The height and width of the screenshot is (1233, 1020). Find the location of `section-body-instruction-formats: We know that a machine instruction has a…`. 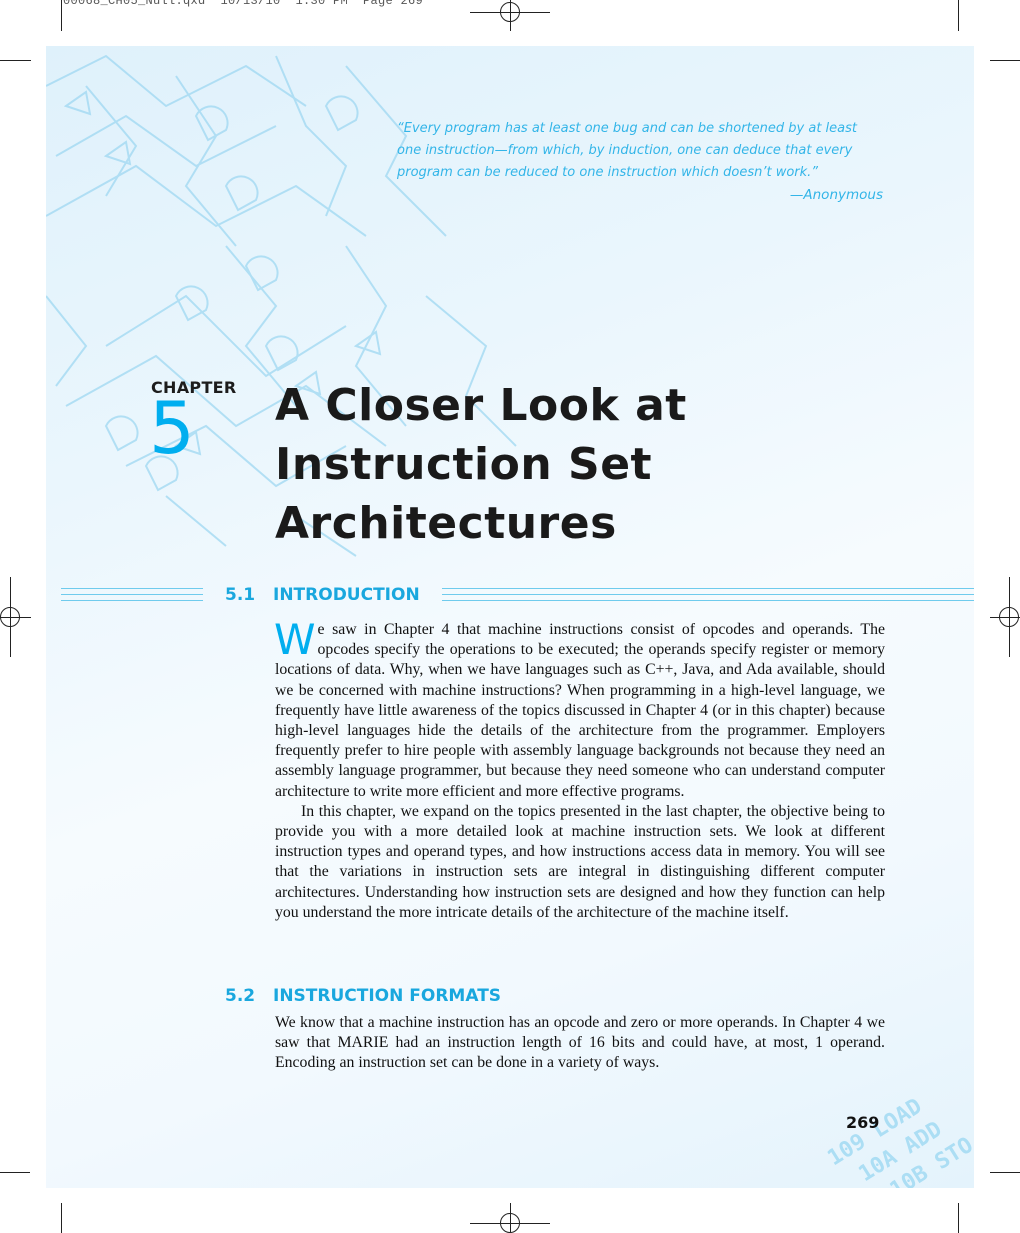

section-body-instruction-formats: We know that a machine instruction has a… is located at coordinates (580, 1043).